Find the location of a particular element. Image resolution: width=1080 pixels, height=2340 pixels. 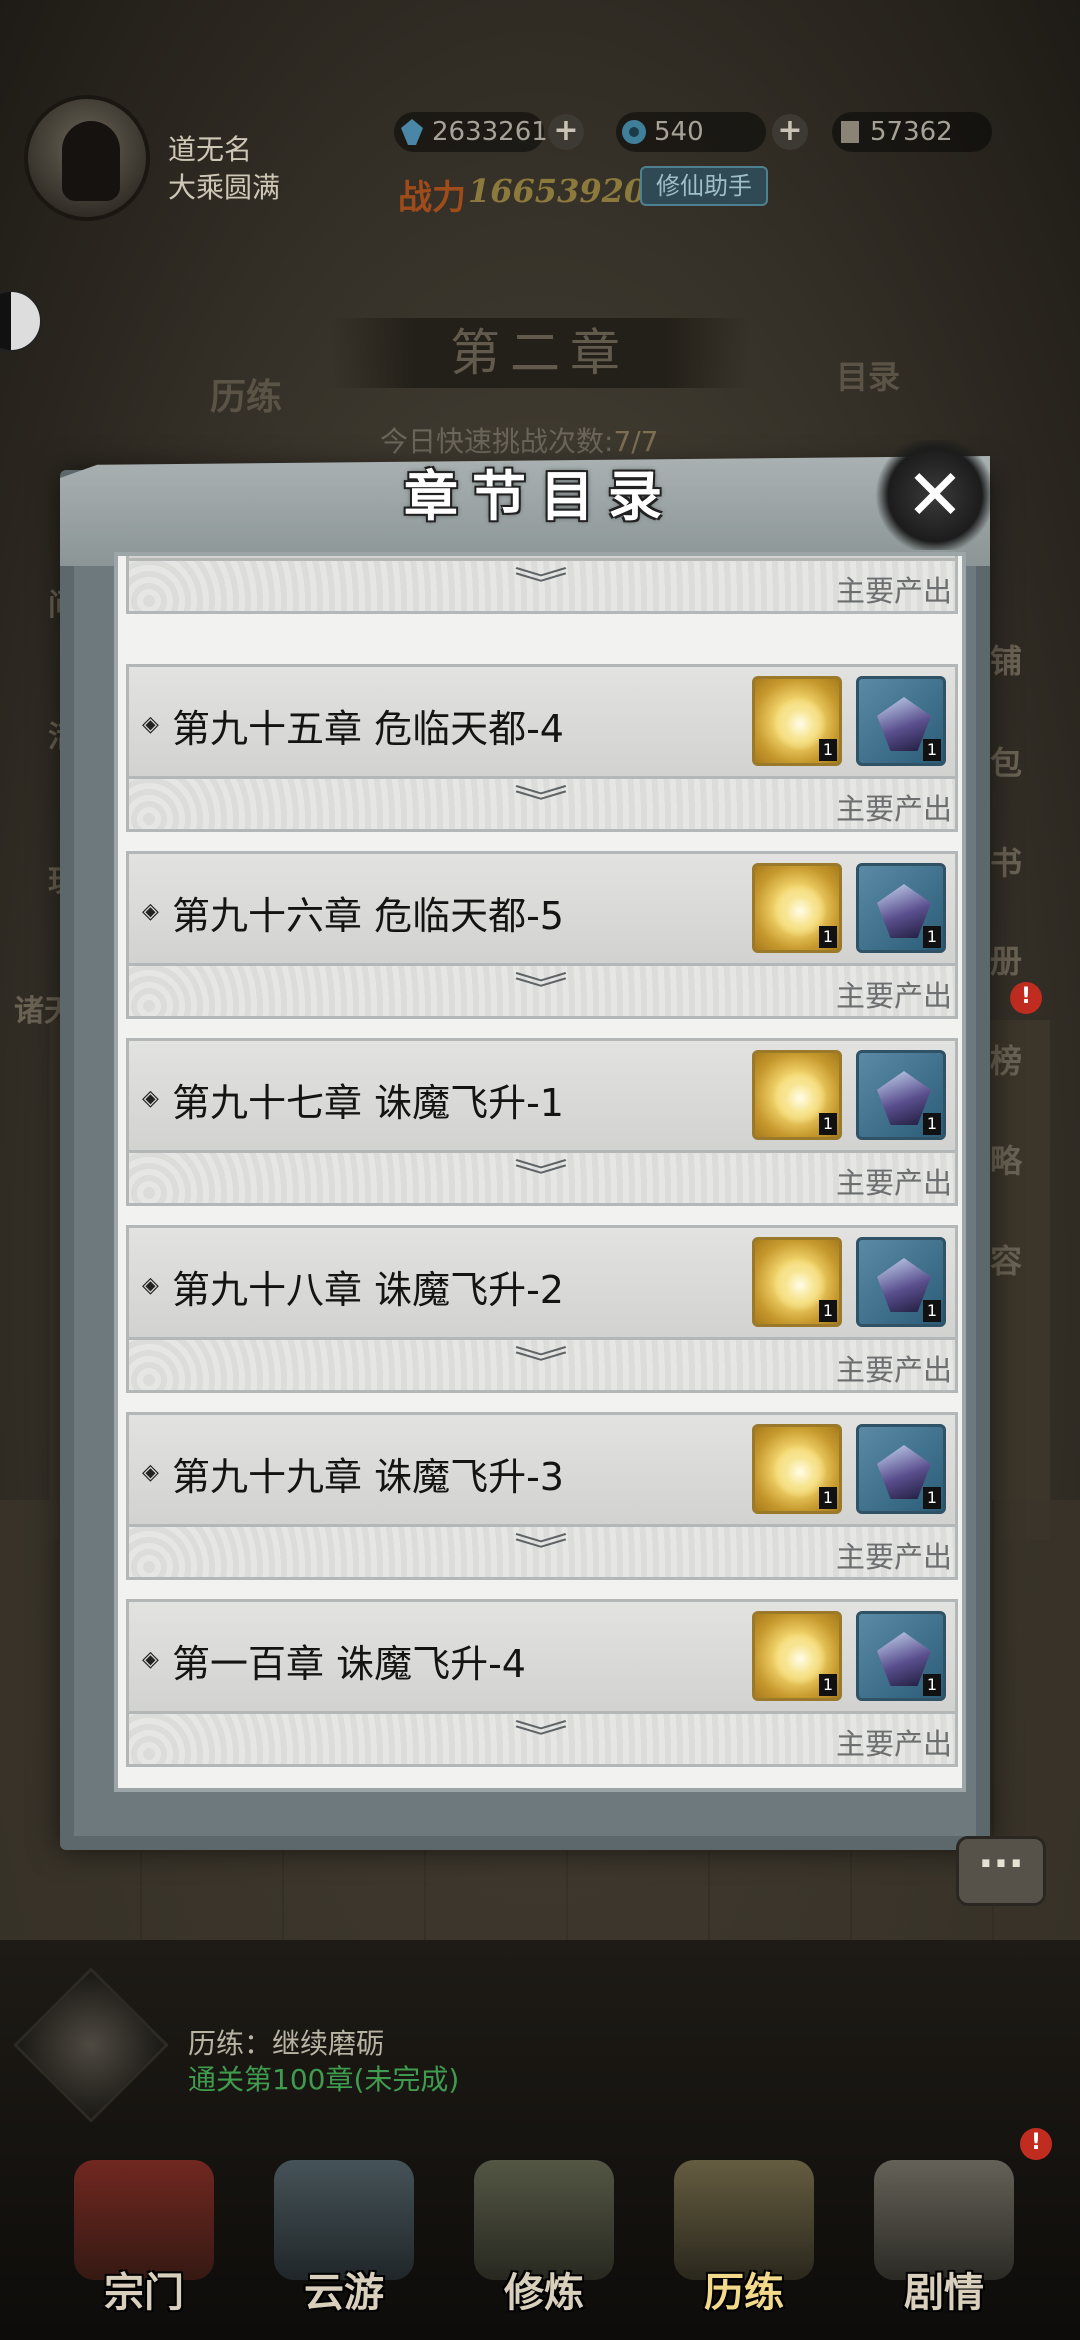

spirit-stone-counter: 2633261 is located at coordinates (471, 132).